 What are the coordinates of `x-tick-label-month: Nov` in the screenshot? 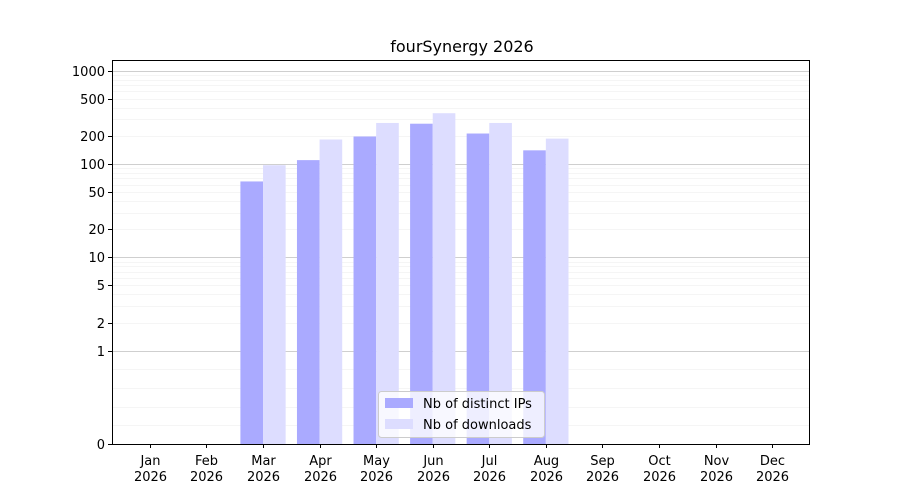 It's located at (717, 461).